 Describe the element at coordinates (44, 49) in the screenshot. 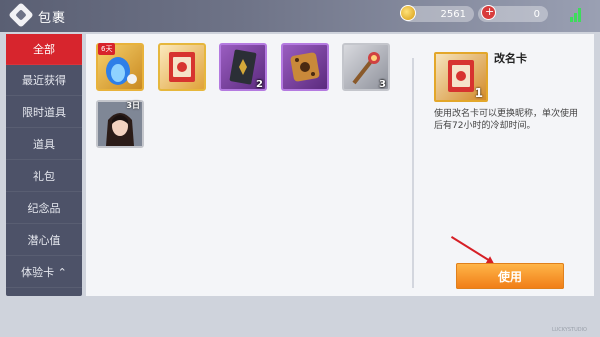

I see `tab-all: 全部` at that location.